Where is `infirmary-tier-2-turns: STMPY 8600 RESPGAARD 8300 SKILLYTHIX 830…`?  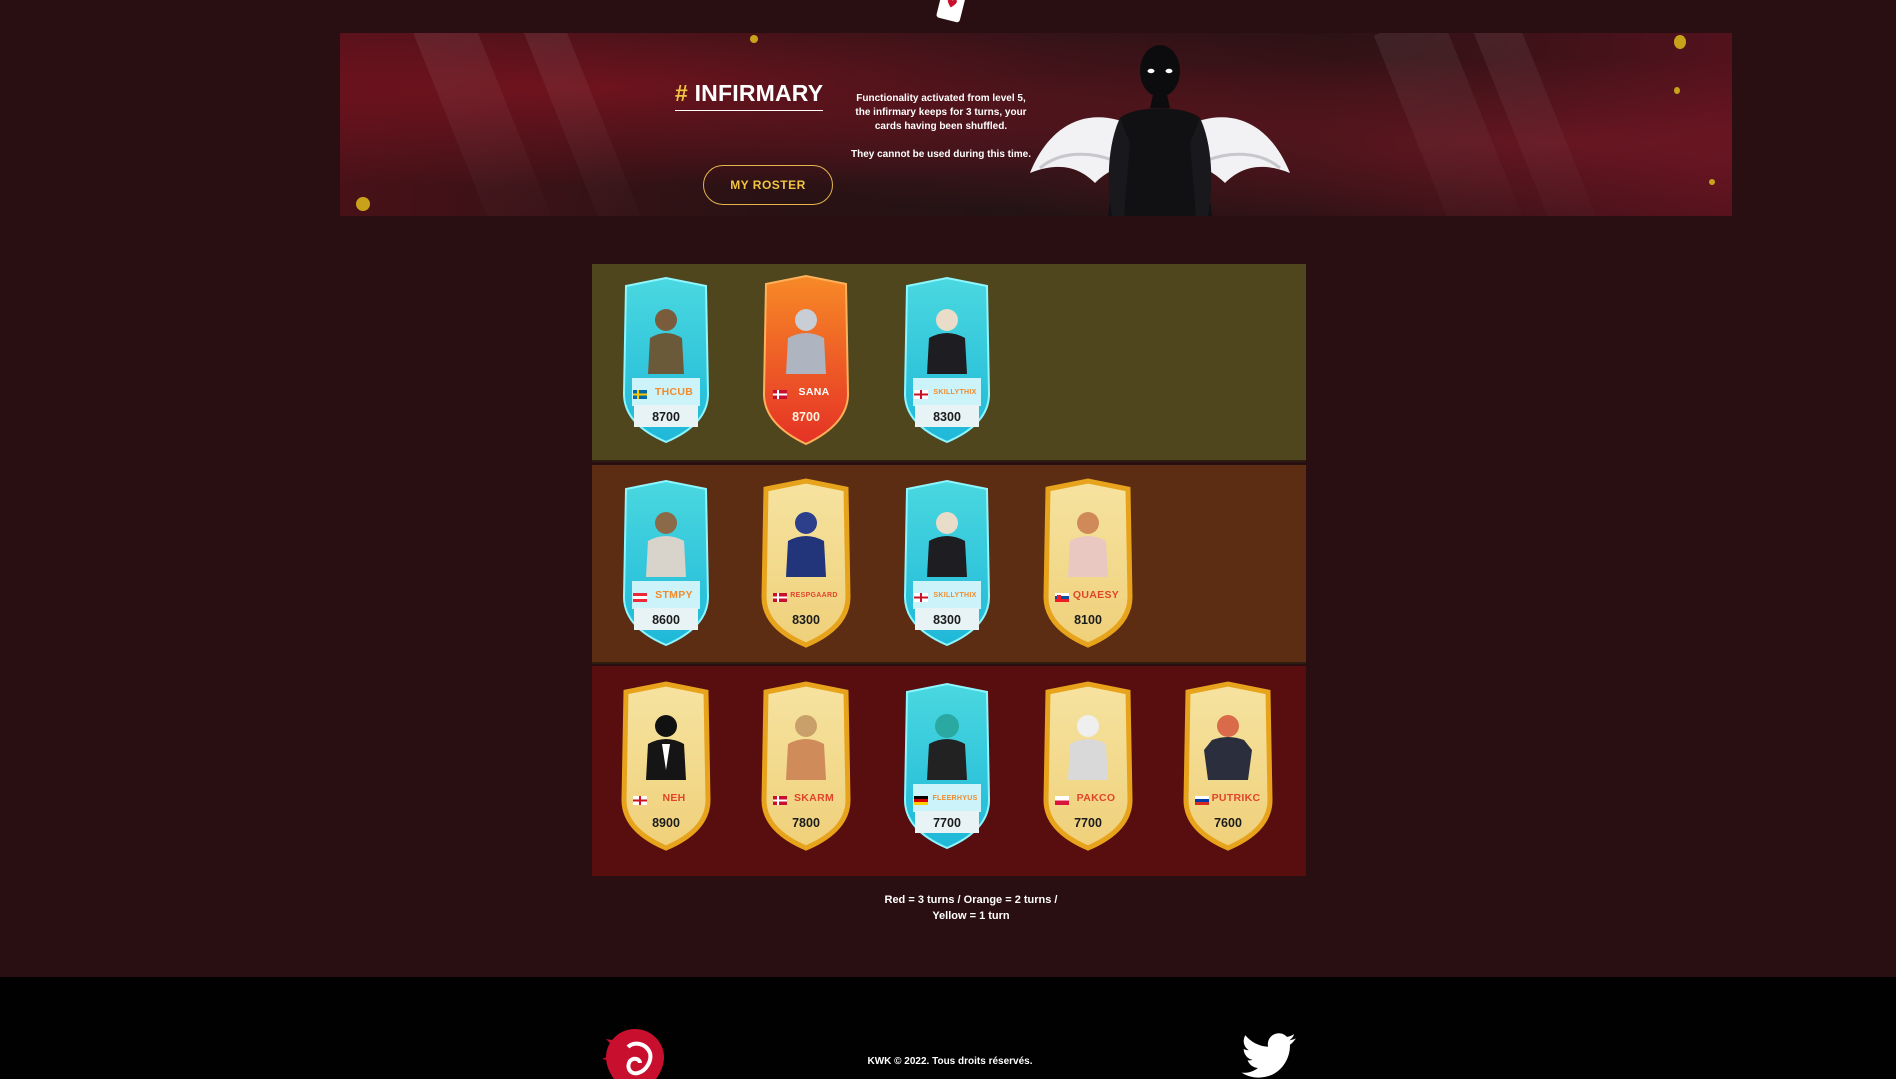
infirmary-tier-2-turns: STMPY 8600 RESPGAARD 8300 SKILLYTHIX 830… is located at coordinates (949, 564).